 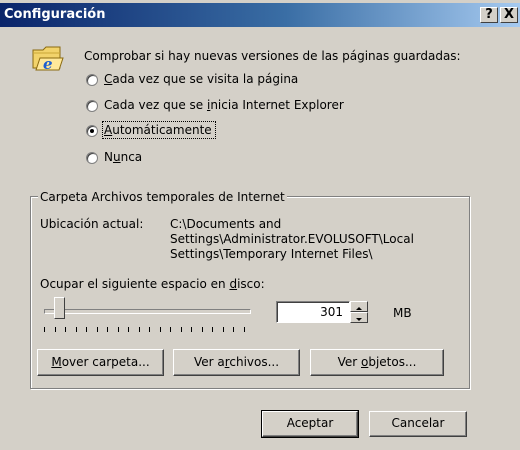 What do you see at coordinates (509, 15) in the screenshot?
I see `close-button: X` at bounding box center [509, 15].